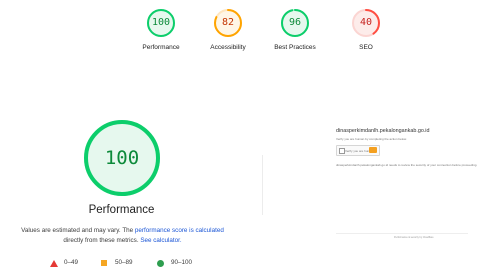  What do you see at coordinates (179, 230) in the screenshot?
I see `score-calculation-link: performance score is calculated` at bounding box center [179, 230].